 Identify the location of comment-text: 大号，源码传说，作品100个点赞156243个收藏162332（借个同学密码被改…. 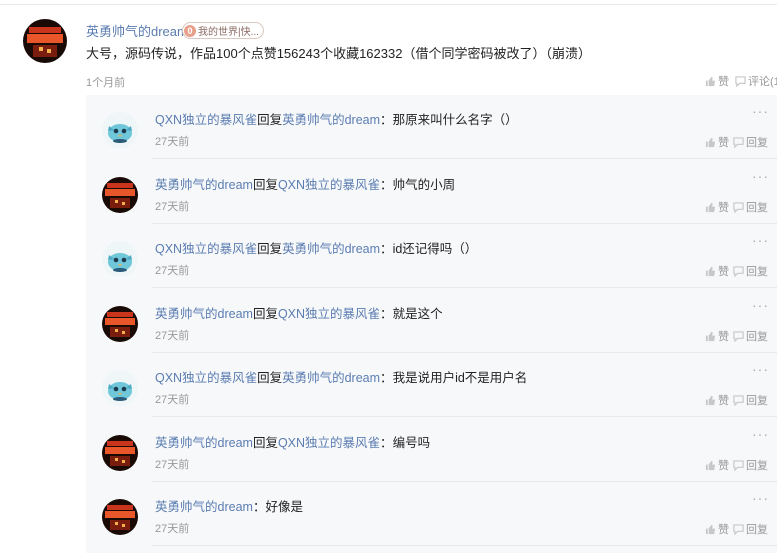
(338, 53).